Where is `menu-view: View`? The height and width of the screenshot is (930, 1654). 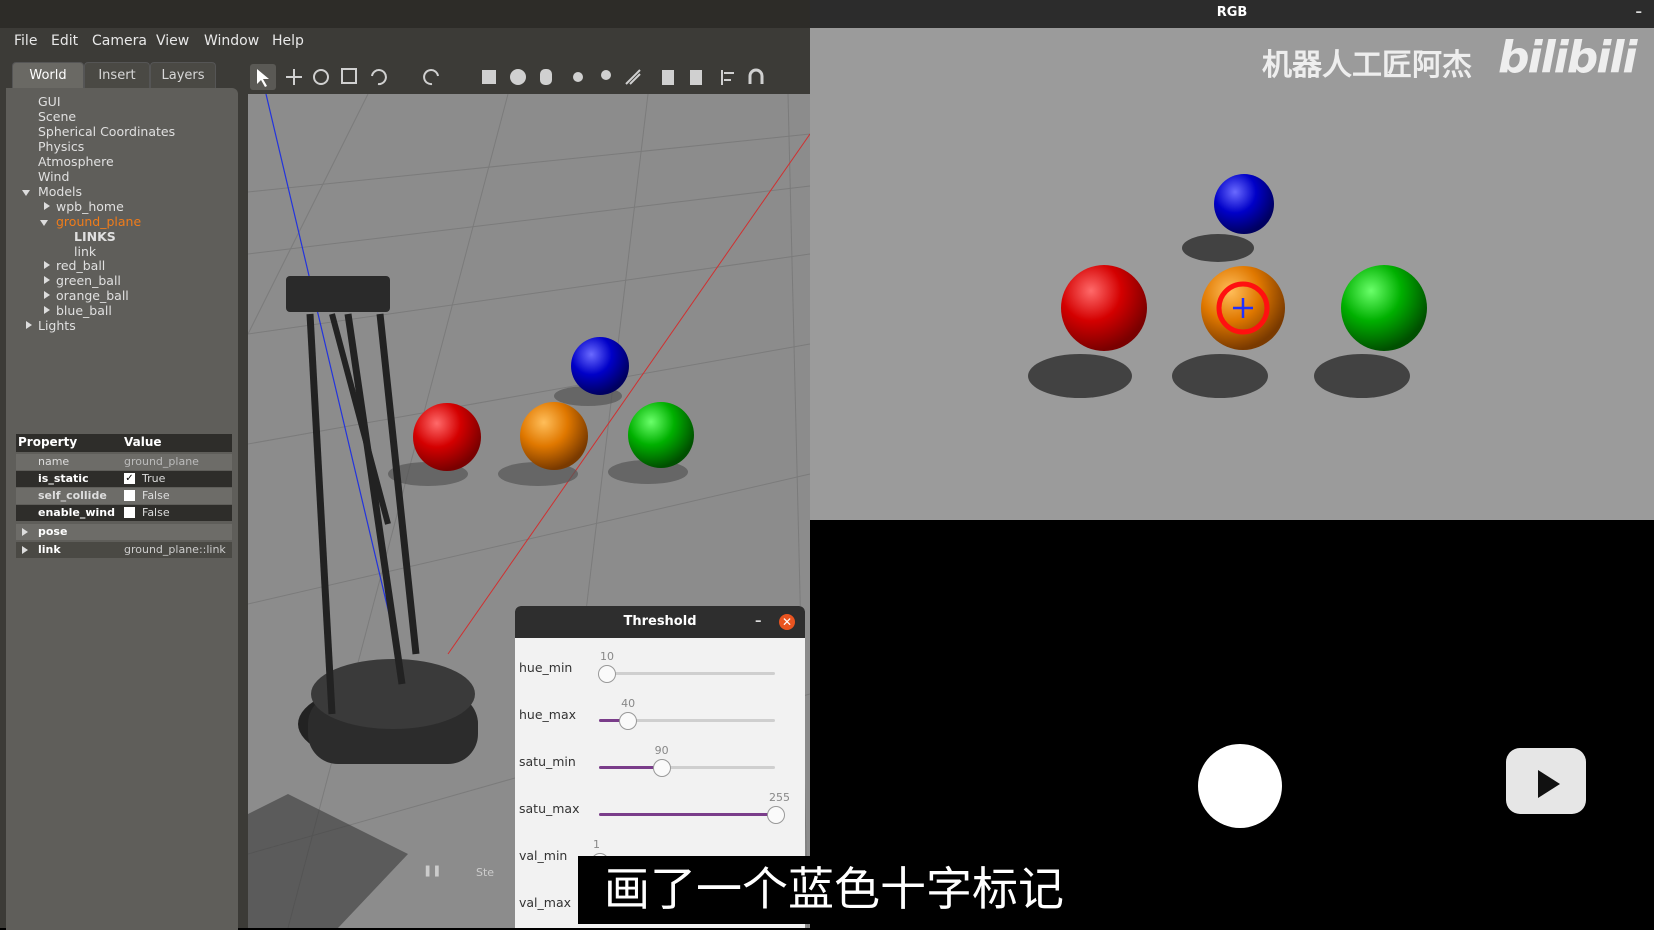
menu-view: View is located at coordinates (172, 41).